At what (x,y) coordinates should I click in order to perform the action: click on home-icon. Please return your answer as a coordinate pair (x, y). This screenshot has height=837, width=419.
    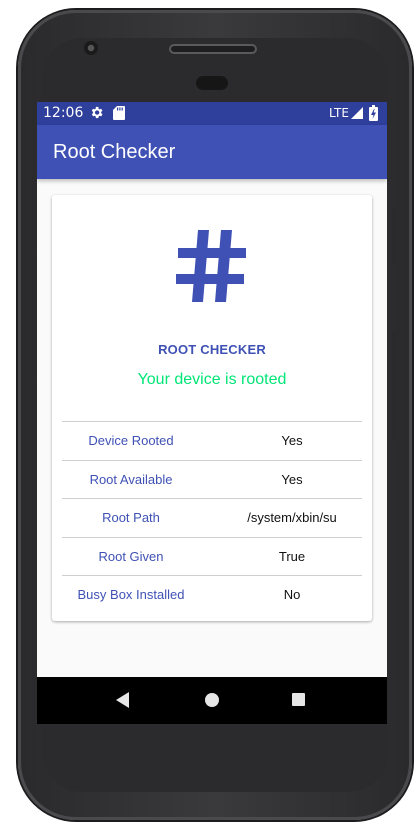
    Looking at the image, I should click on (212, 700).